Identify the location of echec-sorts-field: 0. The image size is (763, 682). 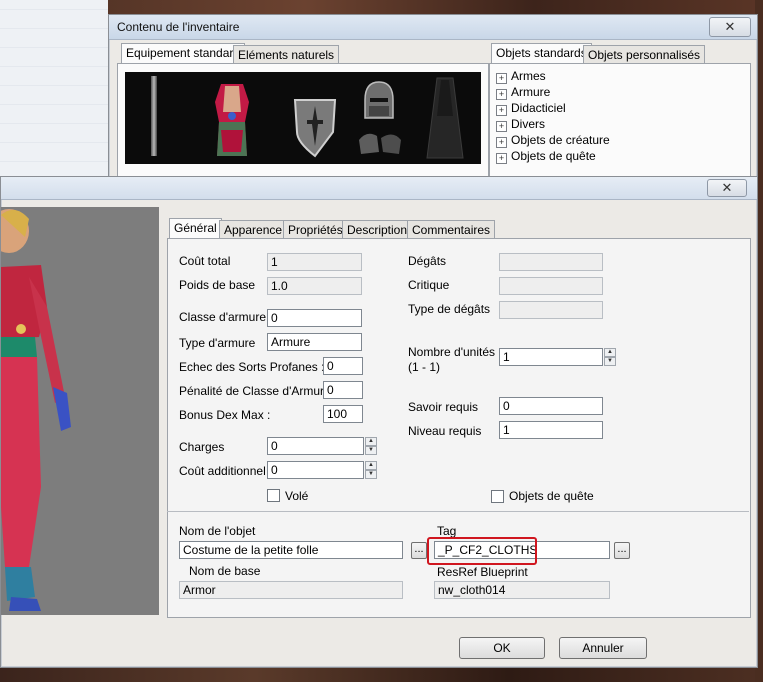
(343, 366).